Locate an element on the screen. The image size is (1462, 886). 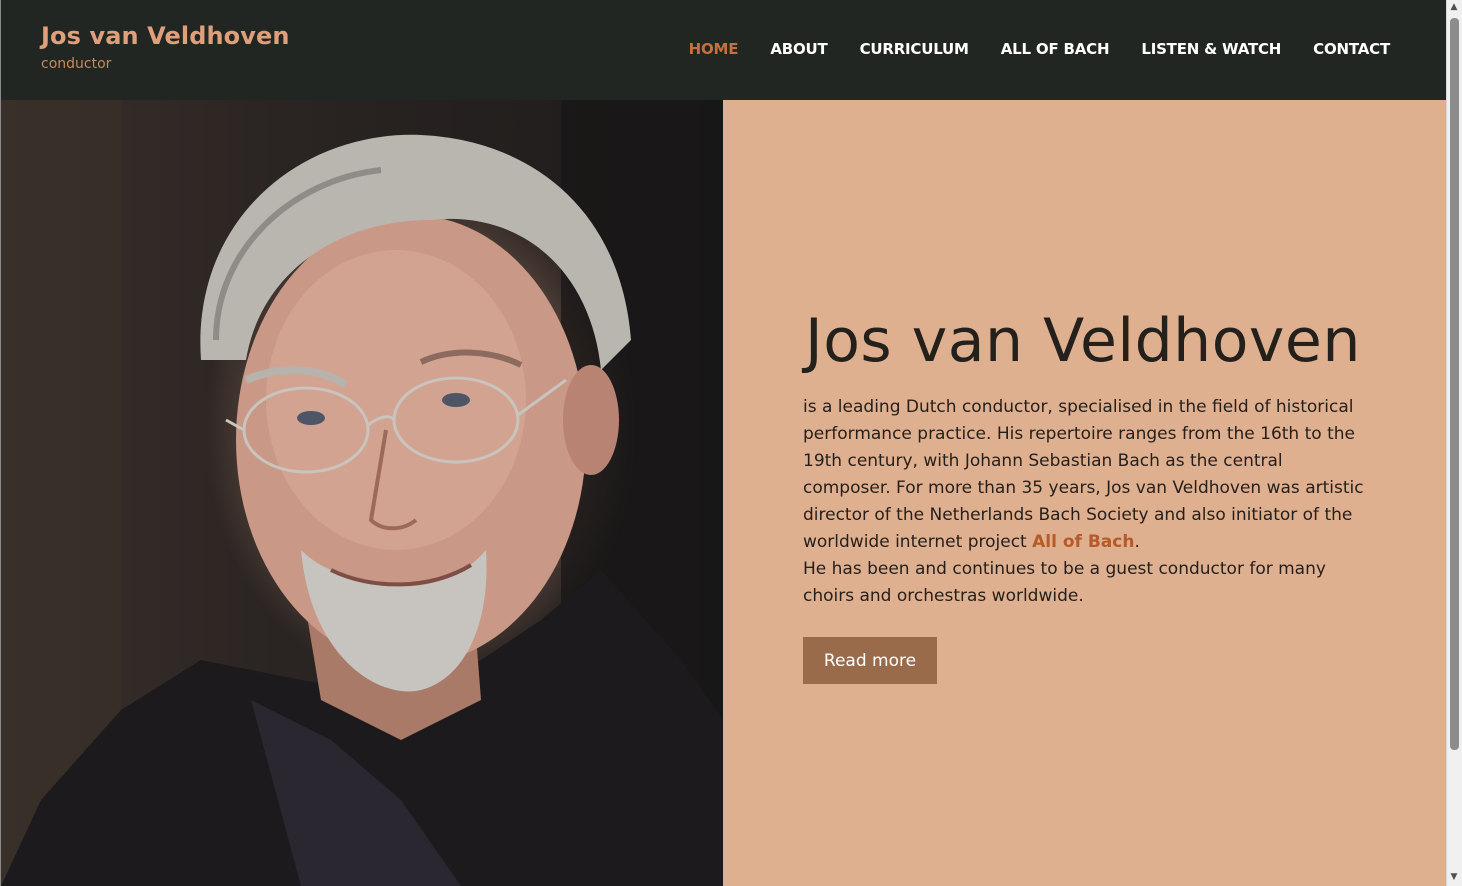
site-tagline: conductor is located at coordinates (76, 64).